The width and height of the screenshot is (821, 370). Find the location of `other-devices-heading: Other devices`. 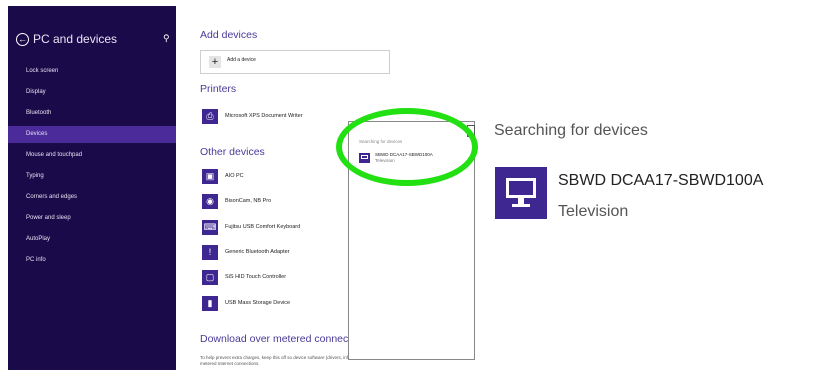

other-devices-heading: Other devices is located at coordinates (232, 152).